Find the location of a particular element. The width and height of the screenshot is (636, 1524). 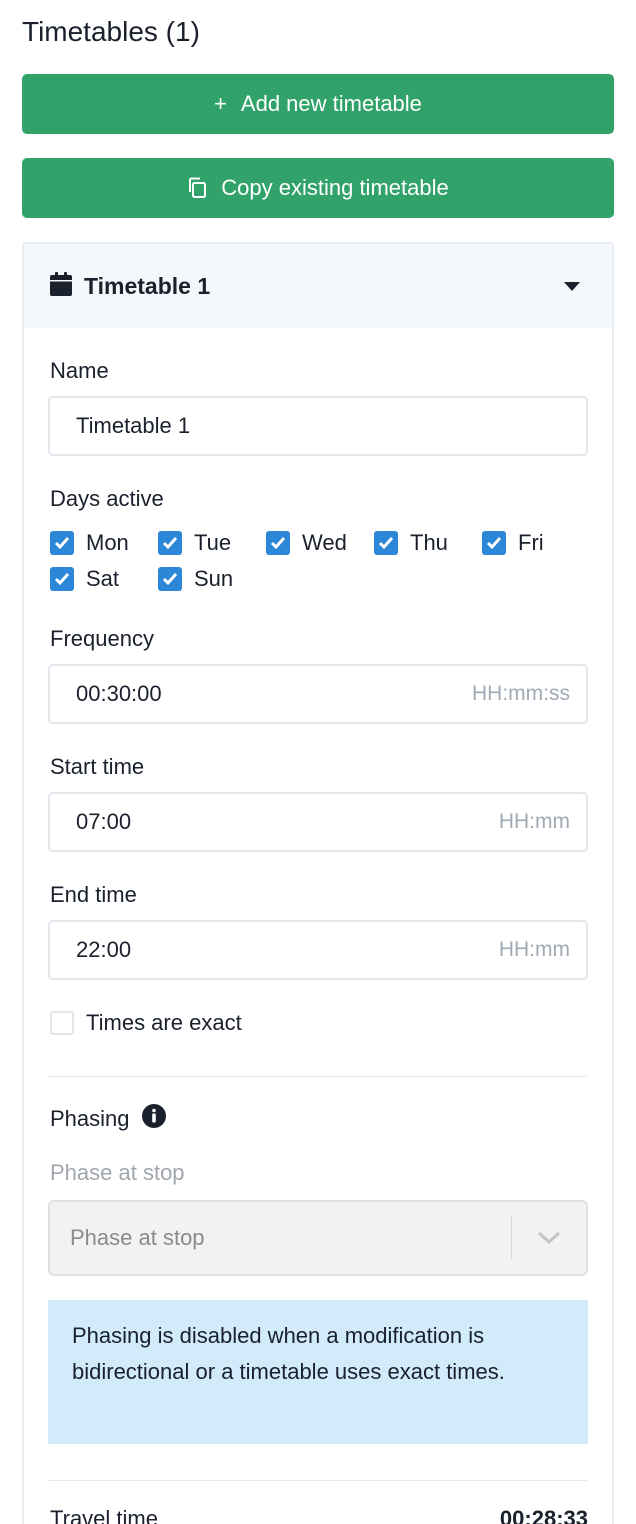

day-label: Thu is located at coordinates (429, 542).